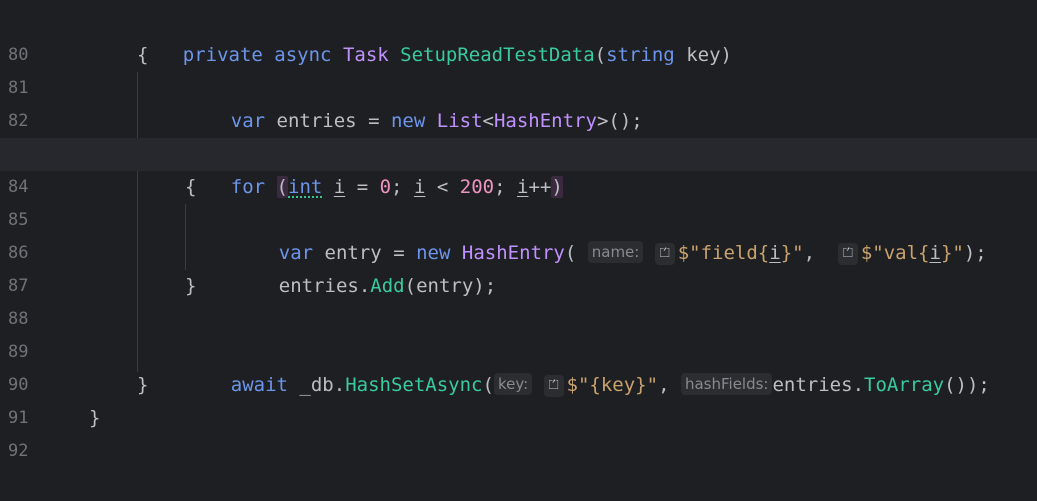 The image size is (1037, 501). I want to click on code-line-85: 85 {, so click(518, 200).